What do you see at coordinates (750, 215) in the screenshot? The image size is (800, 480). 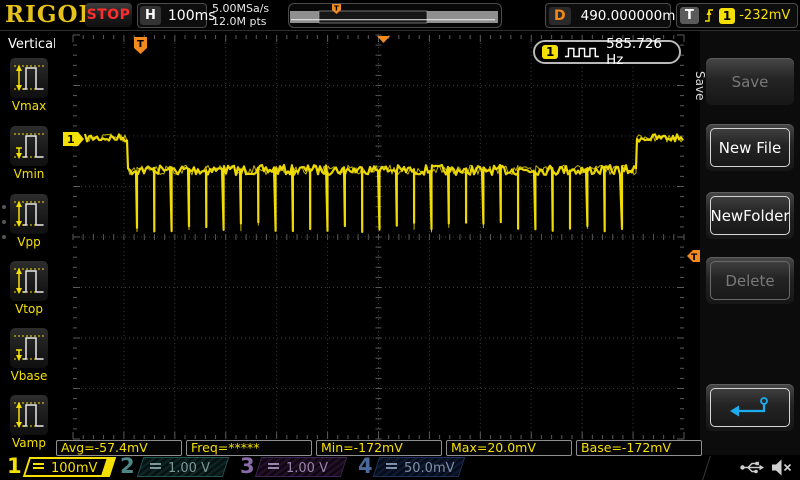 I see `new-folder-button: NewFolder` at bounding box center [750, 215].